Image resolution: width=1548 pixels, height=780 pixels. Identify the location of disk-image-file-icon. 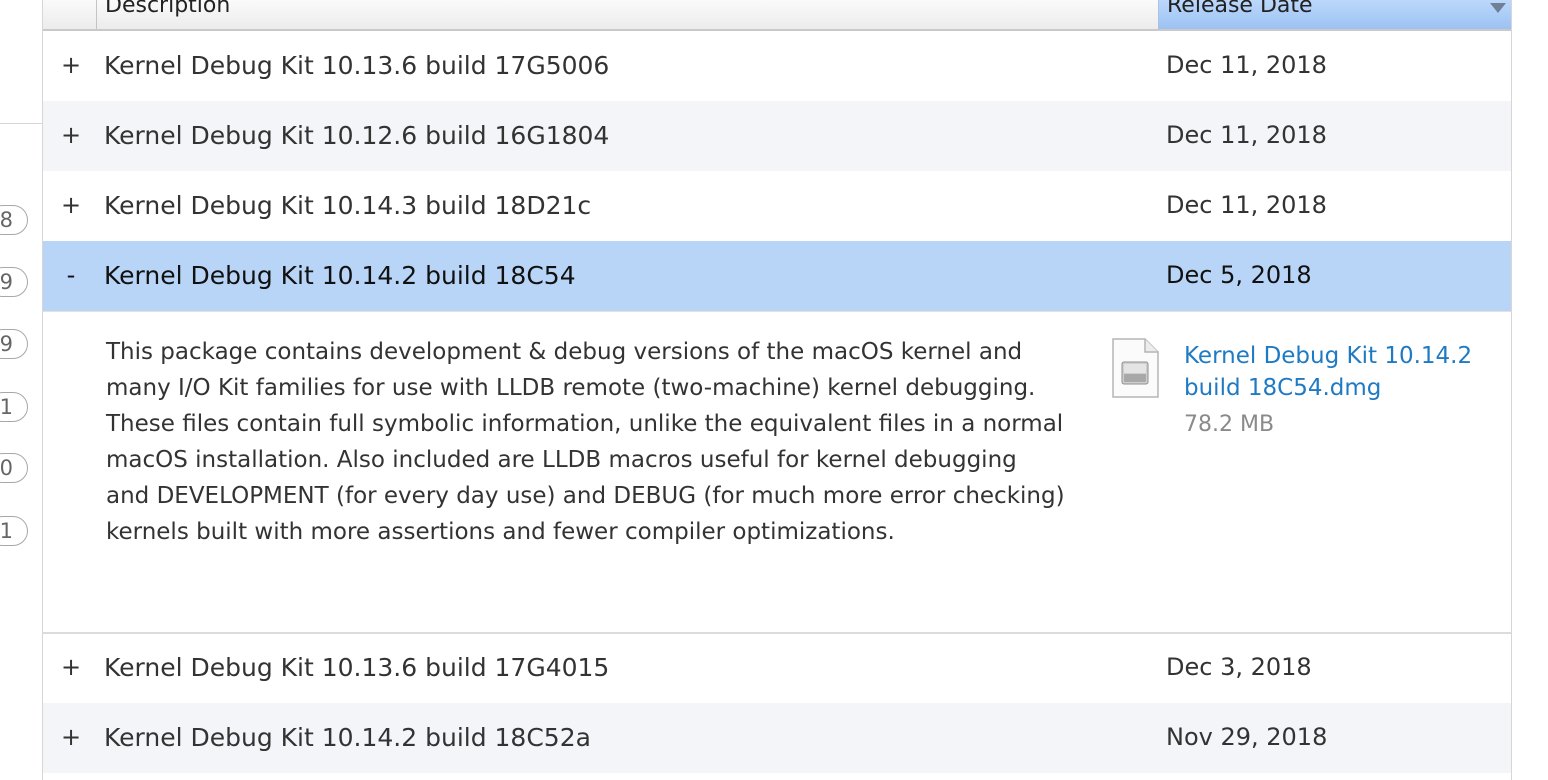
(1135, 368).